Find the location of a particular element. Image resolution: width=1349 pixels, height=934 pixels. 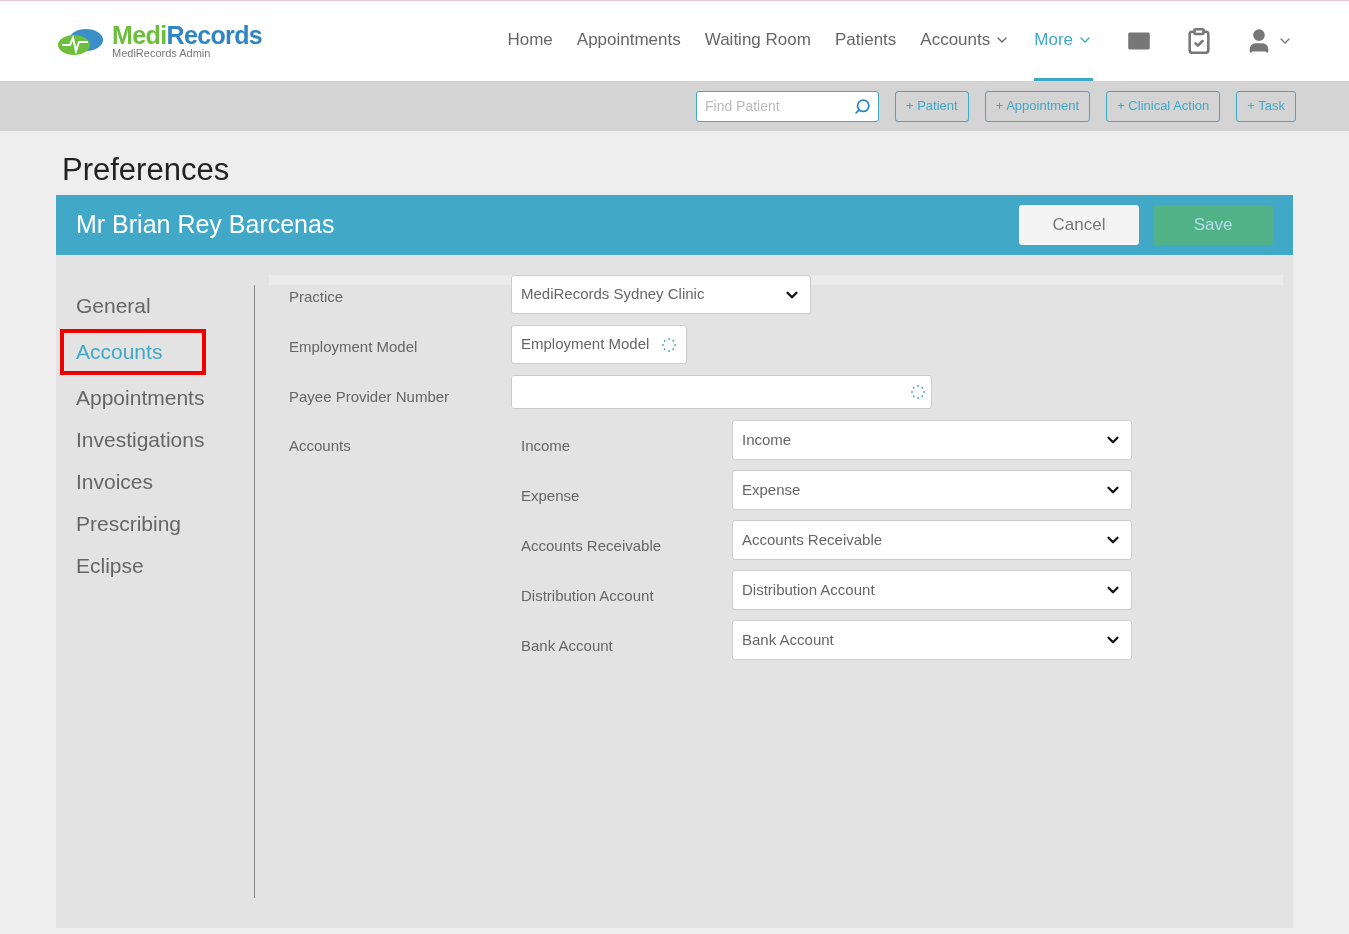

payee-provider-number-field is located at coordinates (721, 392).